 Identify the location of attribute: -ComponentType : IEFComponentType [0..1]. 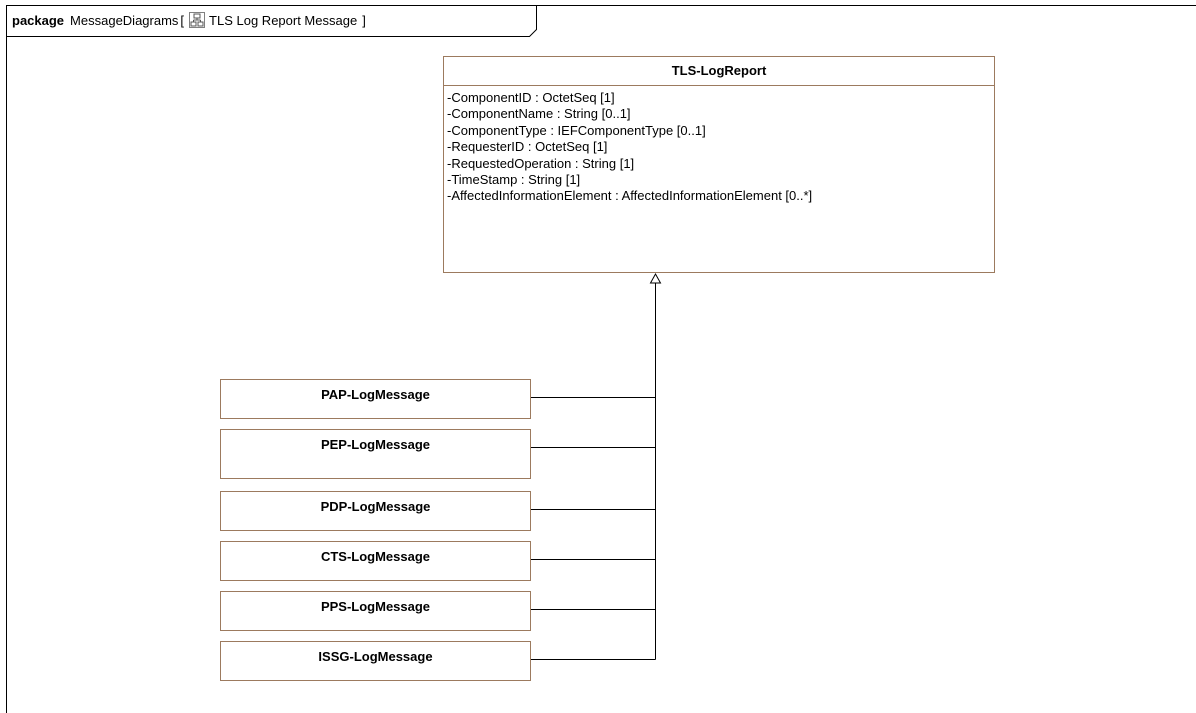
(576, 130).